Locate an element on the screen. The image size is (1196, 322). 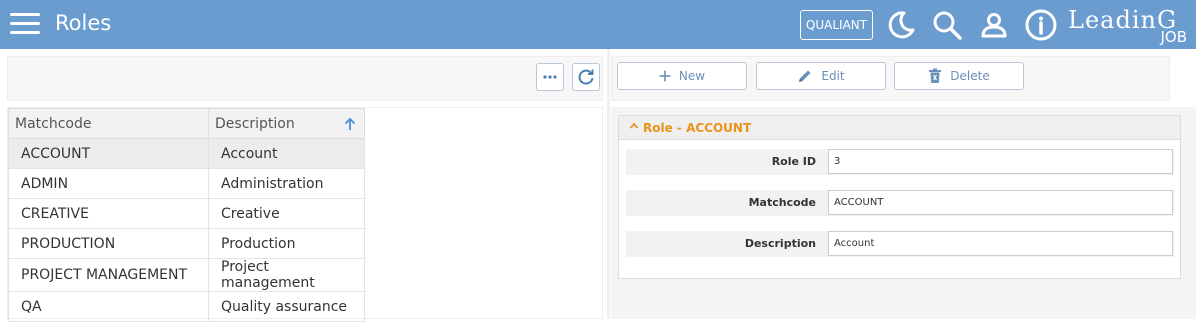
page-title: Roles is located at coordinates (83, 23).